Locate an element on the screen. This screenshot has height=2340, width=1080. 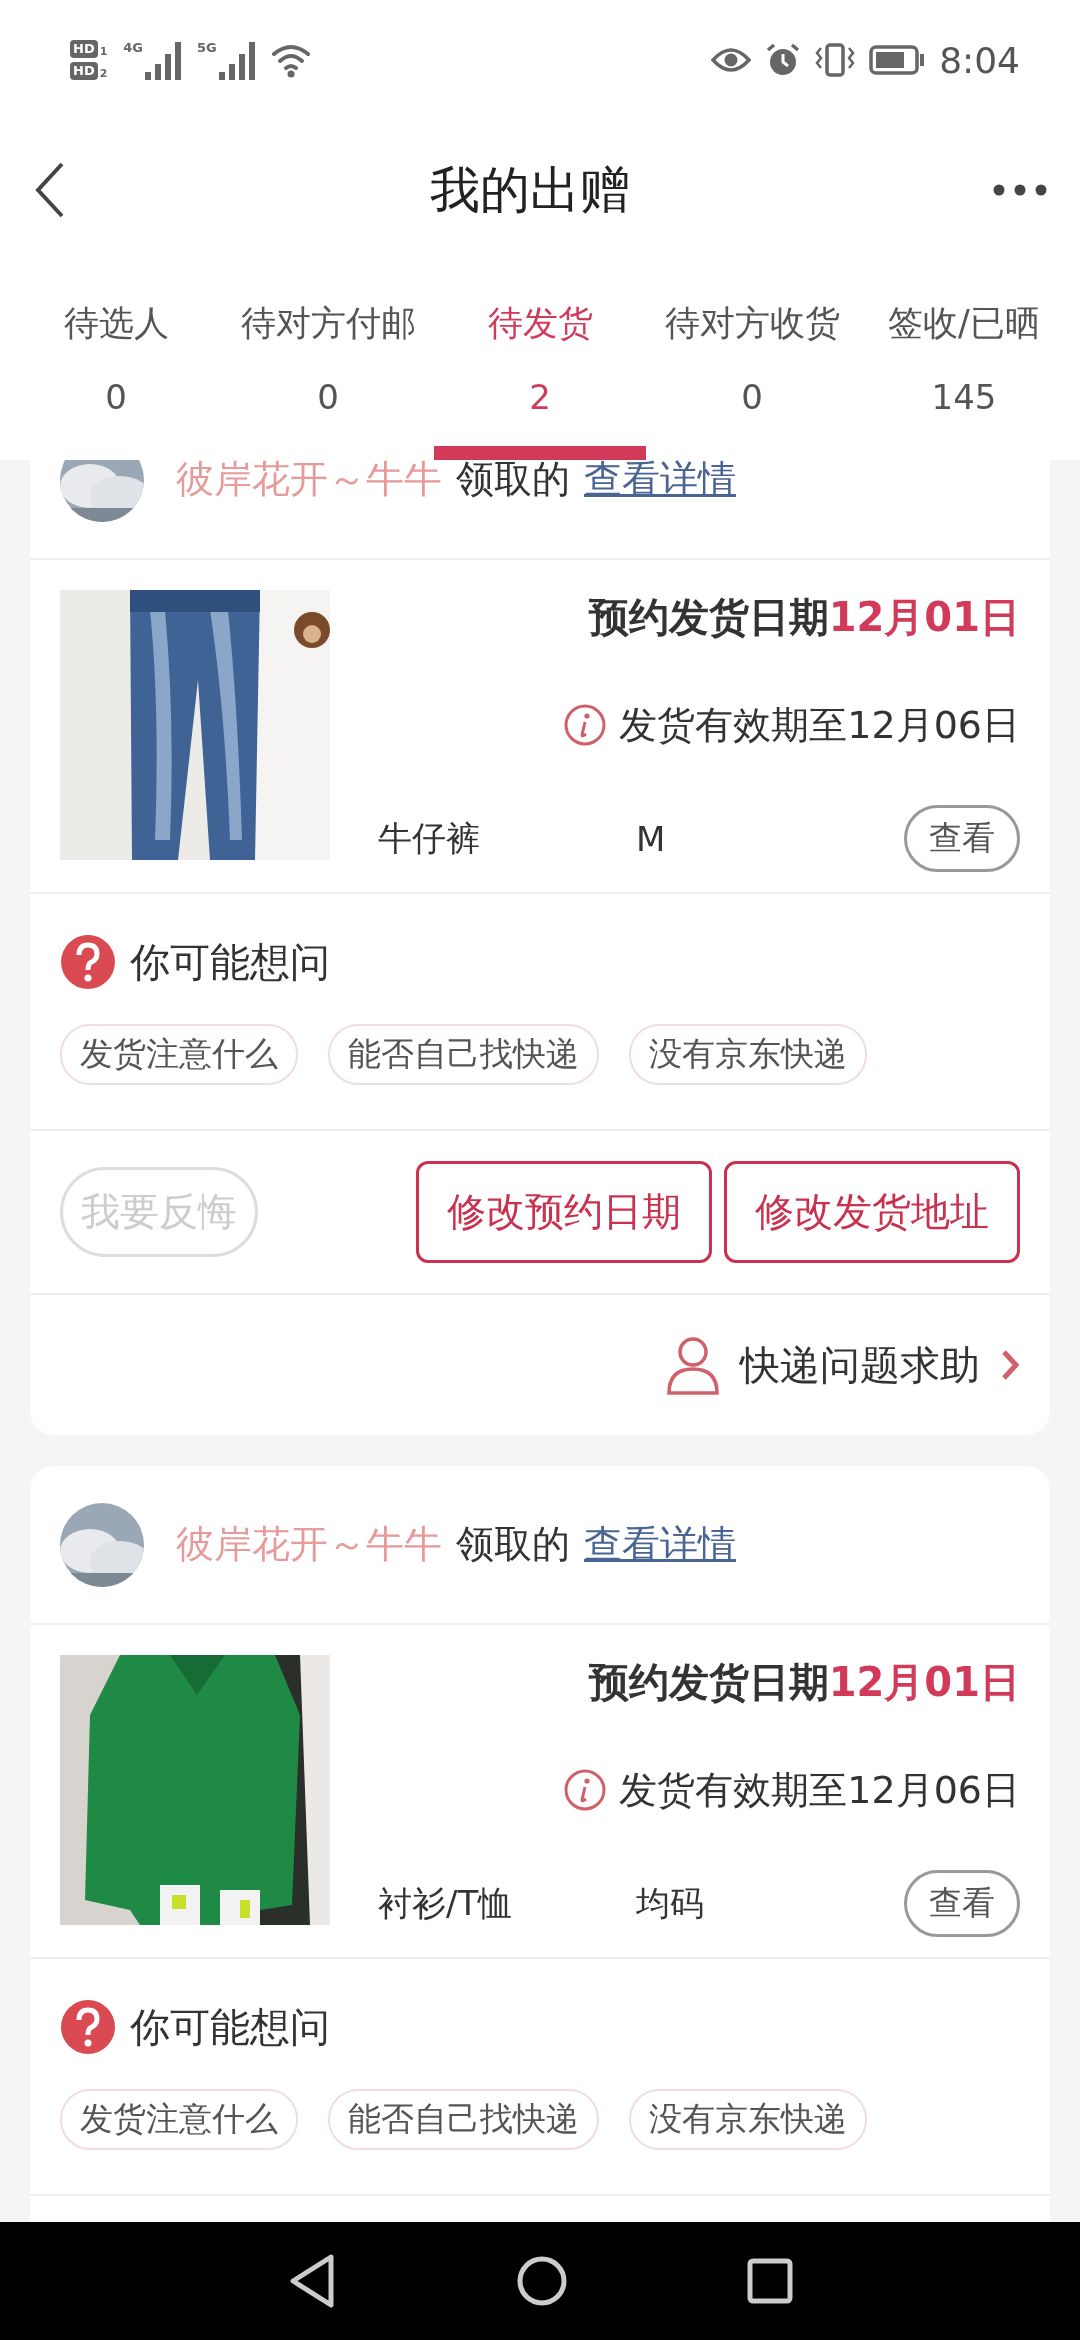
person-icon is located at coordinates (693, 1365).